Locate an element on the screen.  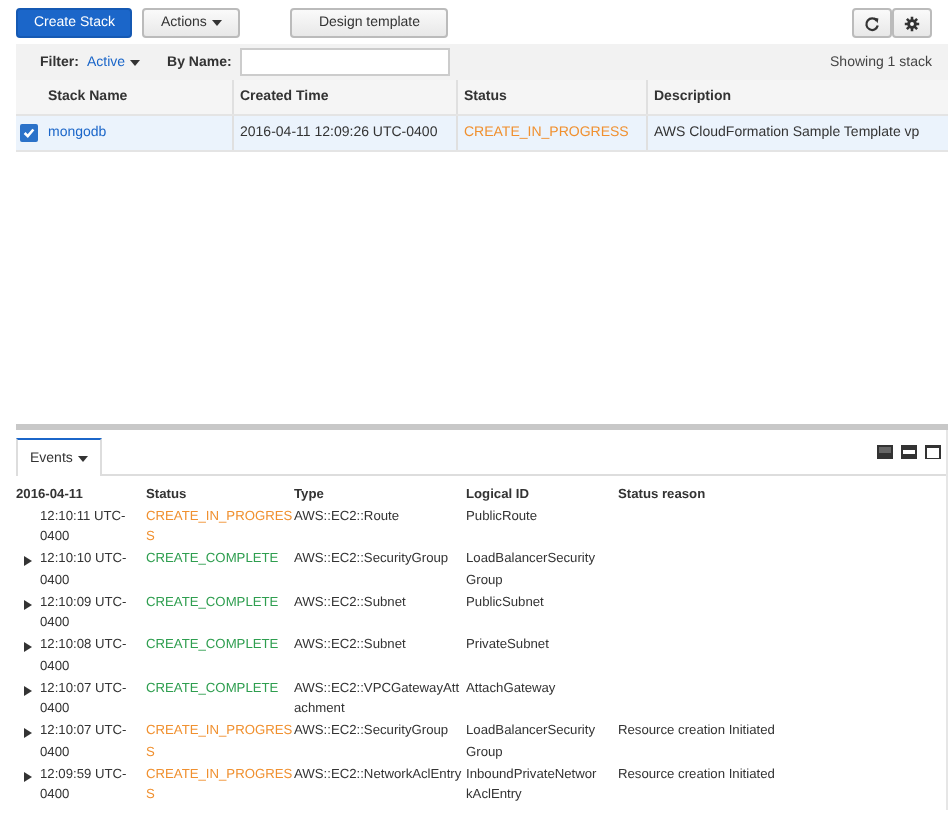
settings-button is located at coordinates (912, 23).